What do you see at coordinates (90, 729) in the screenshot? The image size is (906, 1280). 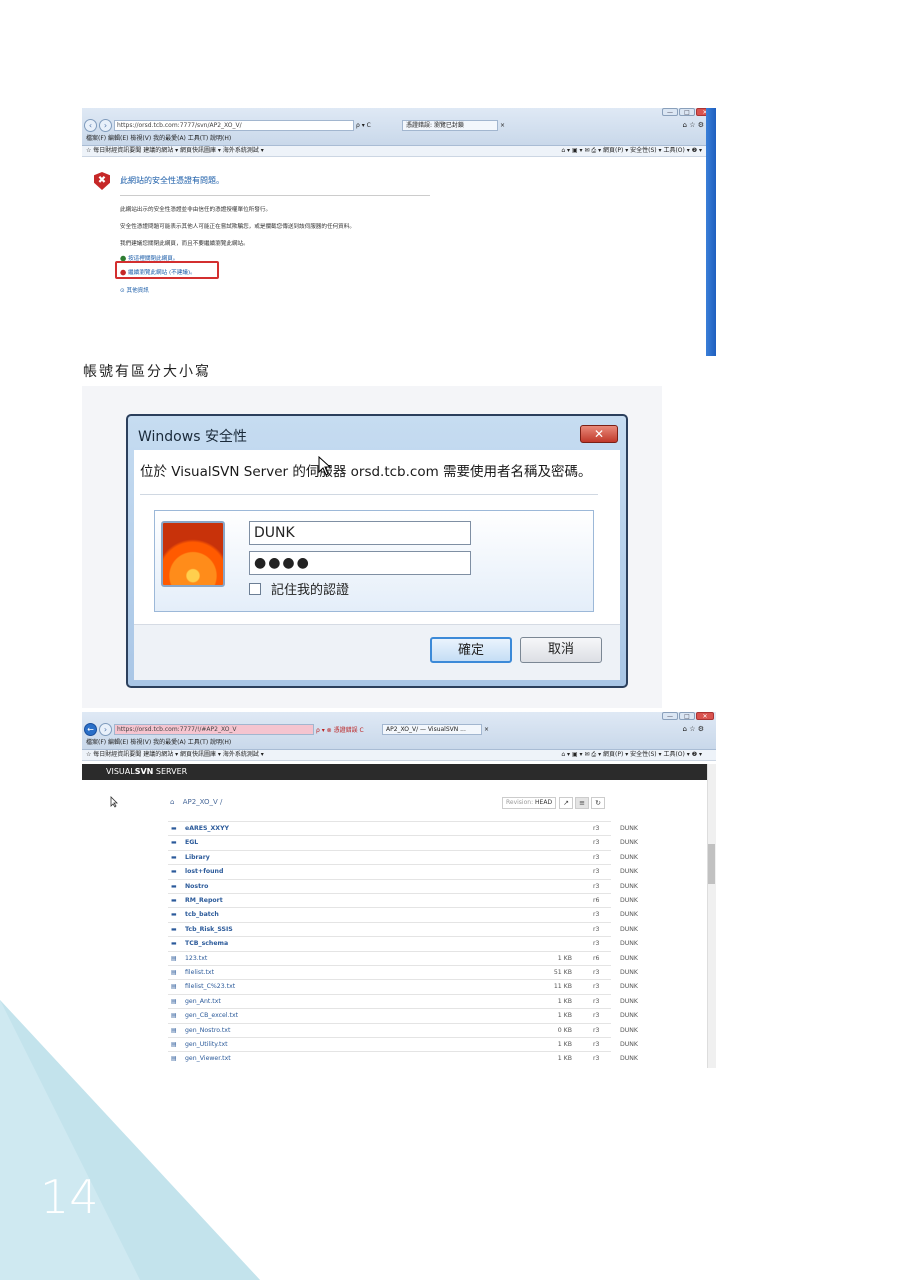 I see `back-button: ←` at bounding box center [90, 729].